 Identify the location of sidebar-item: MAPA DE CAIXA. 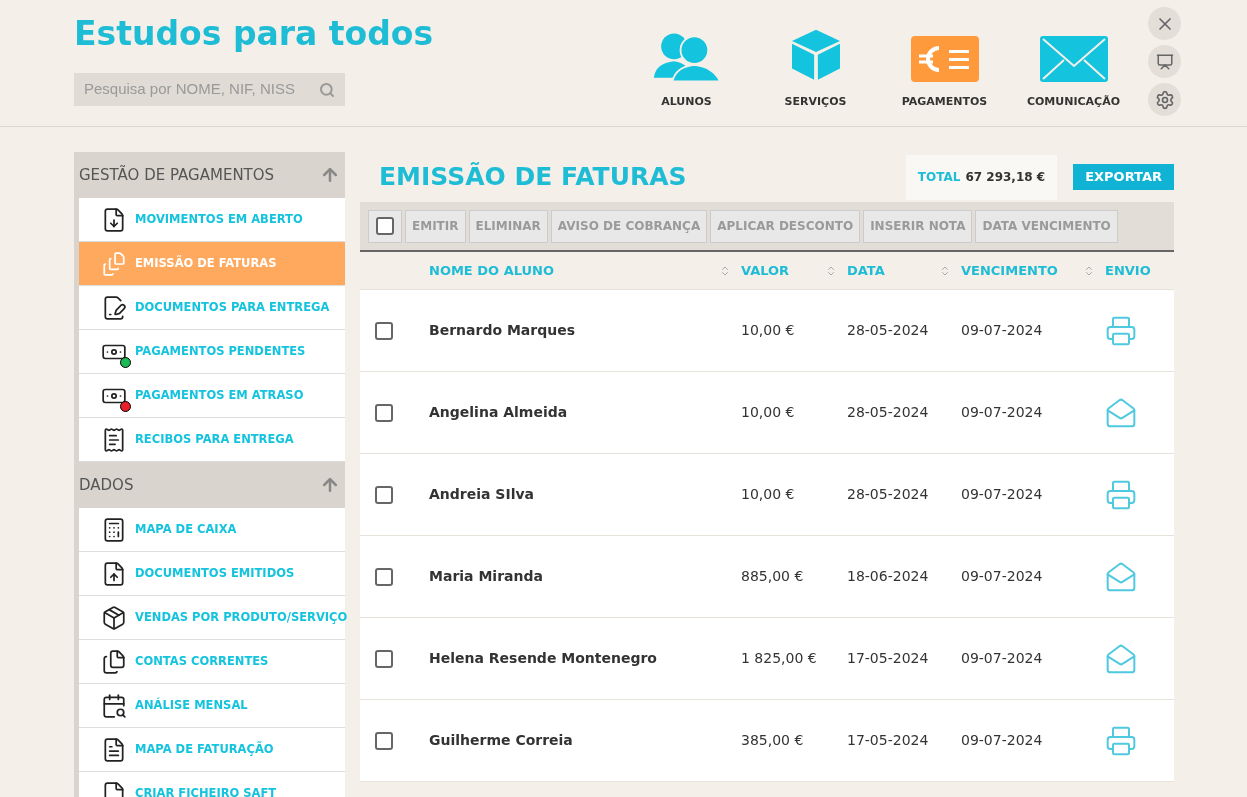
(212, 530).